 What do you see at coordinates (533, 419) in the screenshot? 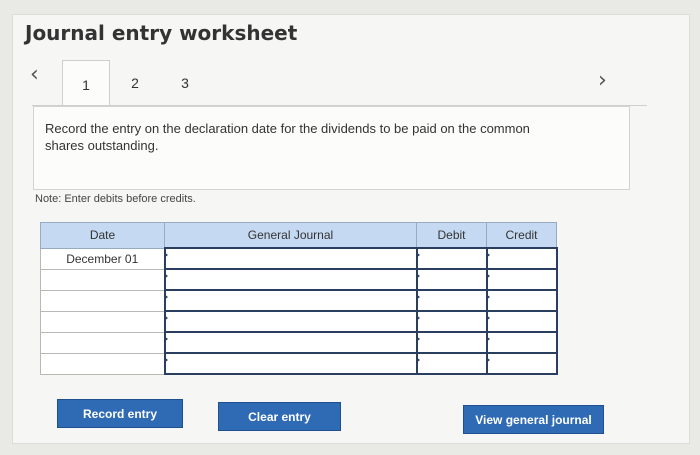
I see `view-general-journal-button: View general journal` at bounding box center [533, 419].